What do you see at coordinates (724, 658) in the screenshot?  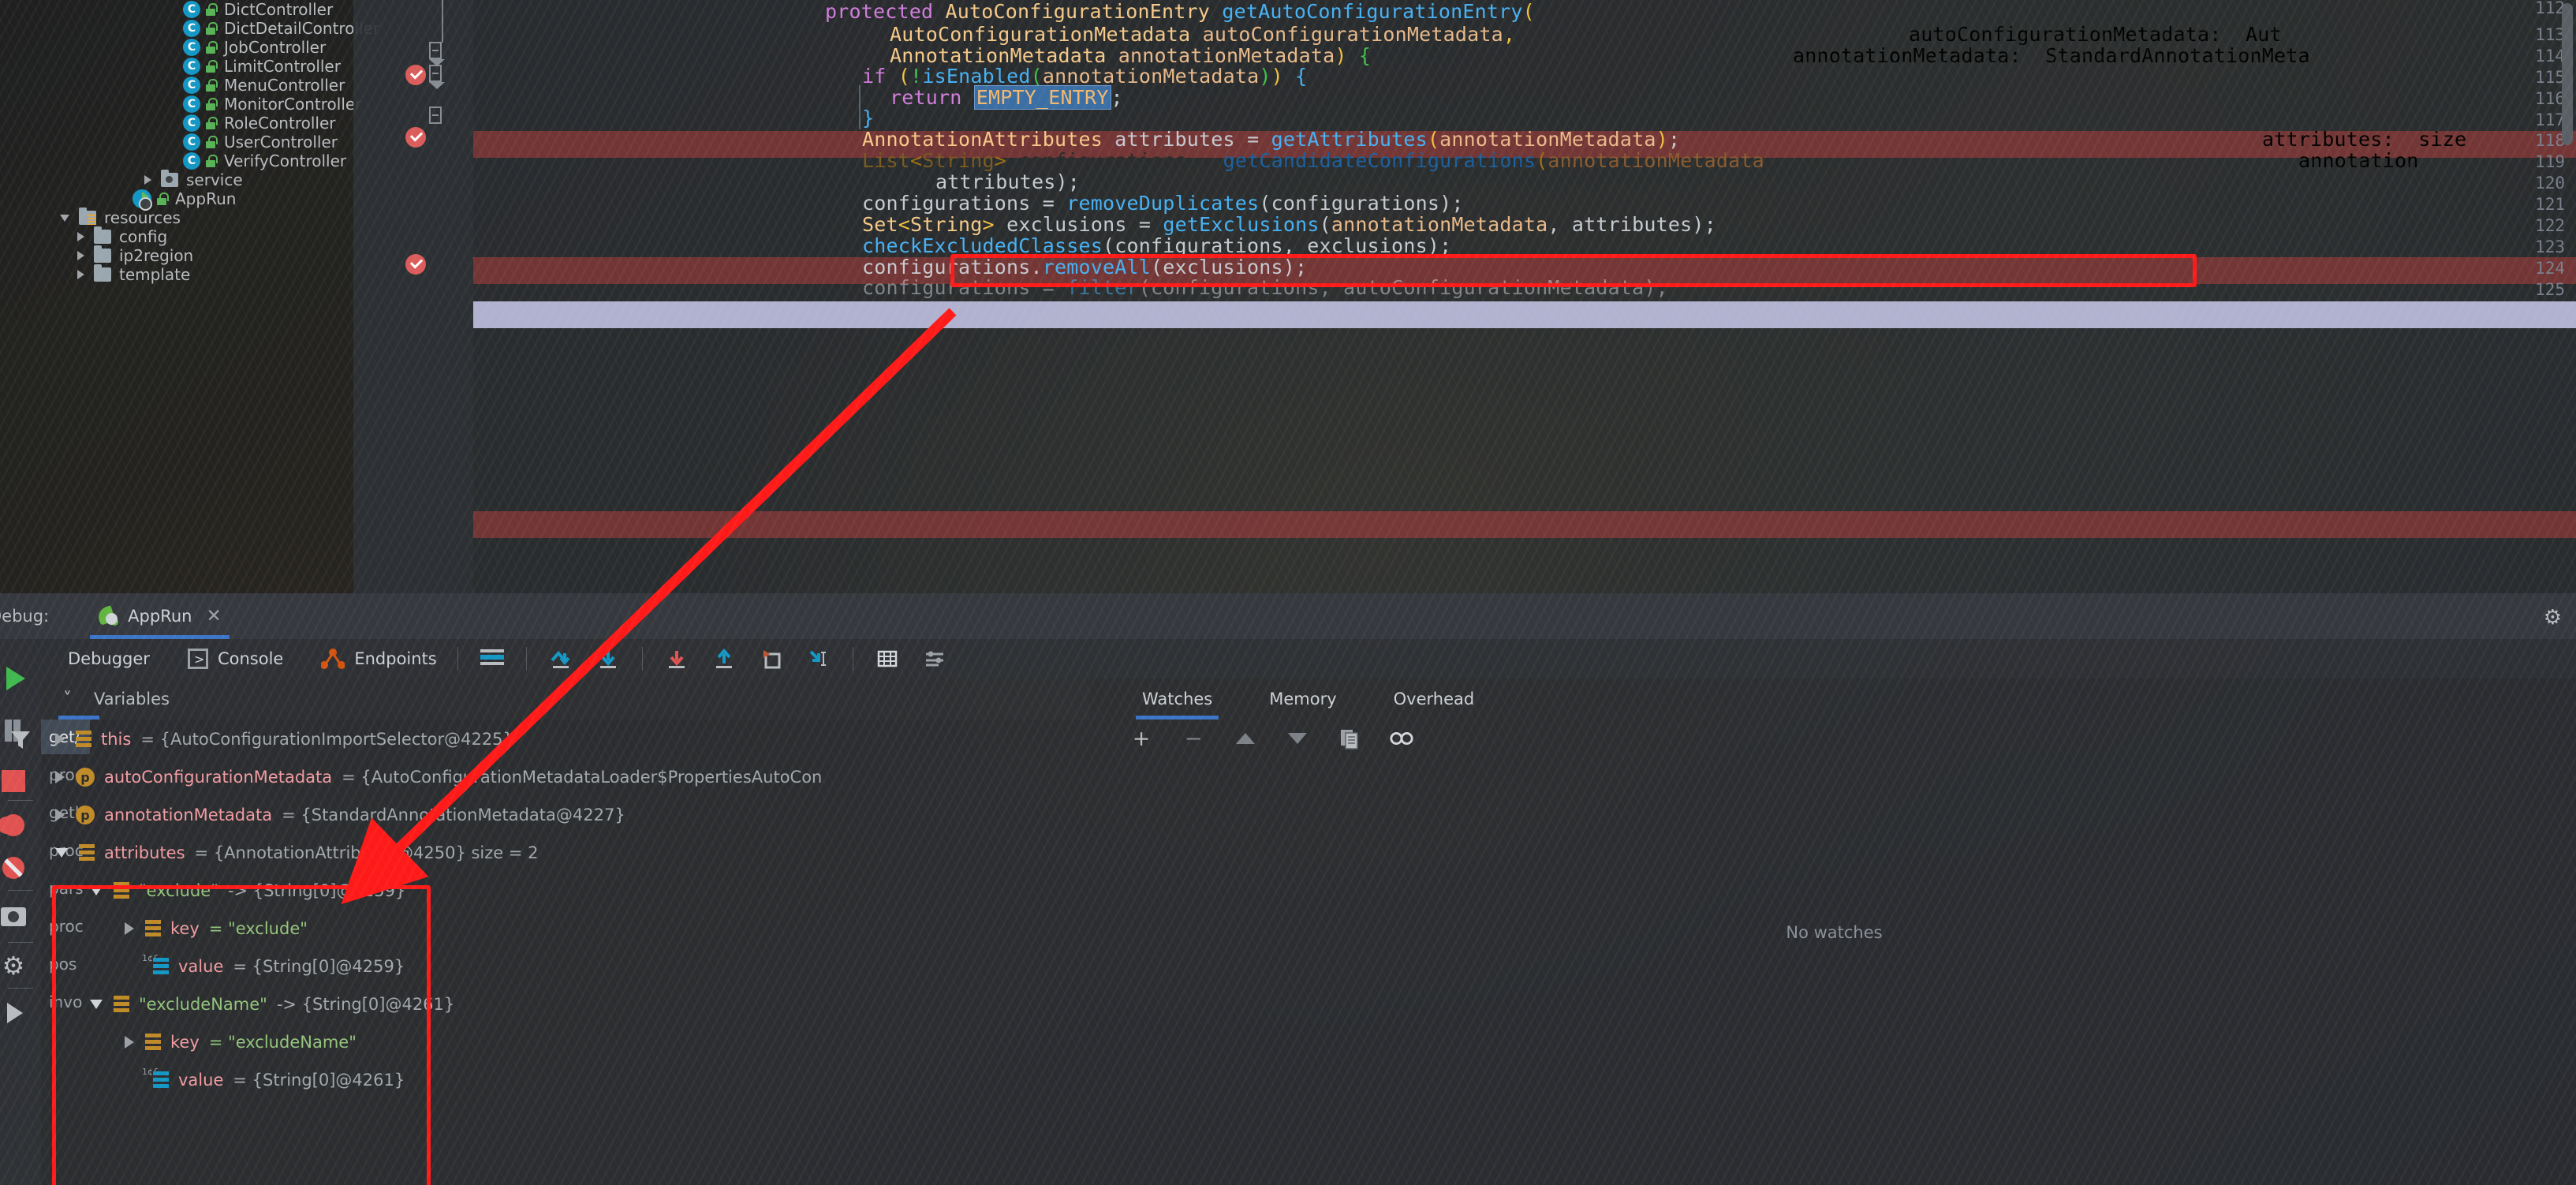 I see `step-out-icon` at bounding box center [724, 658].